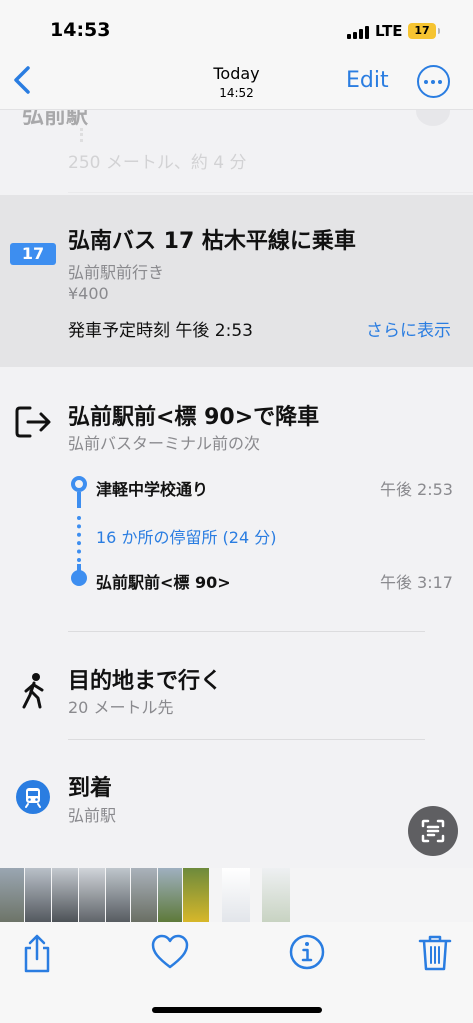 The image size is (473, 1023). Describe the element at coordinates (90, 788) in the screenshot. I see `arrive-title: 到着` at that location.